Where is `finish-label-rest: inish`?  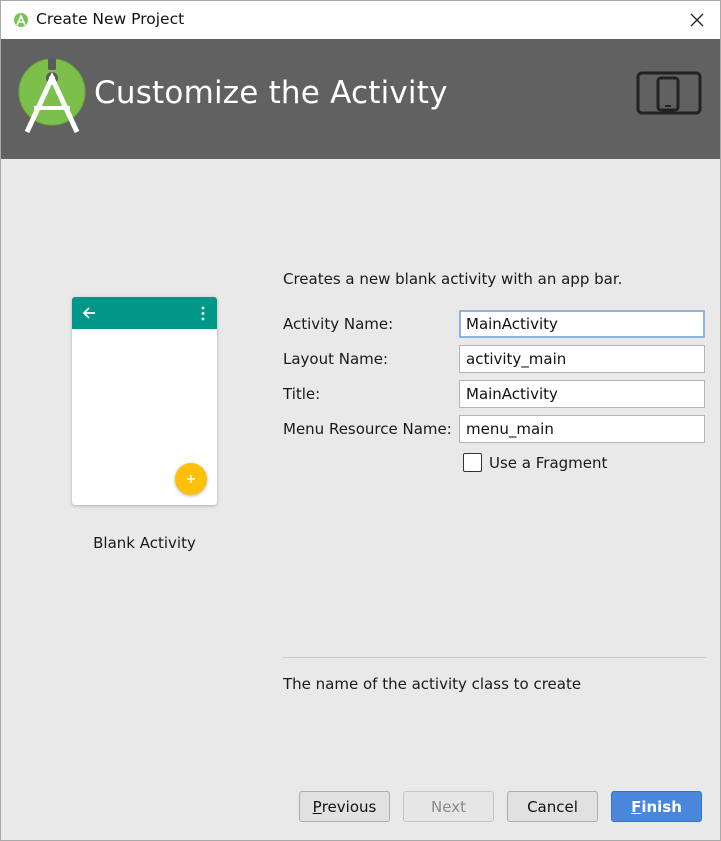
finish-label-rest: inish is located at coordinates (661, 806).